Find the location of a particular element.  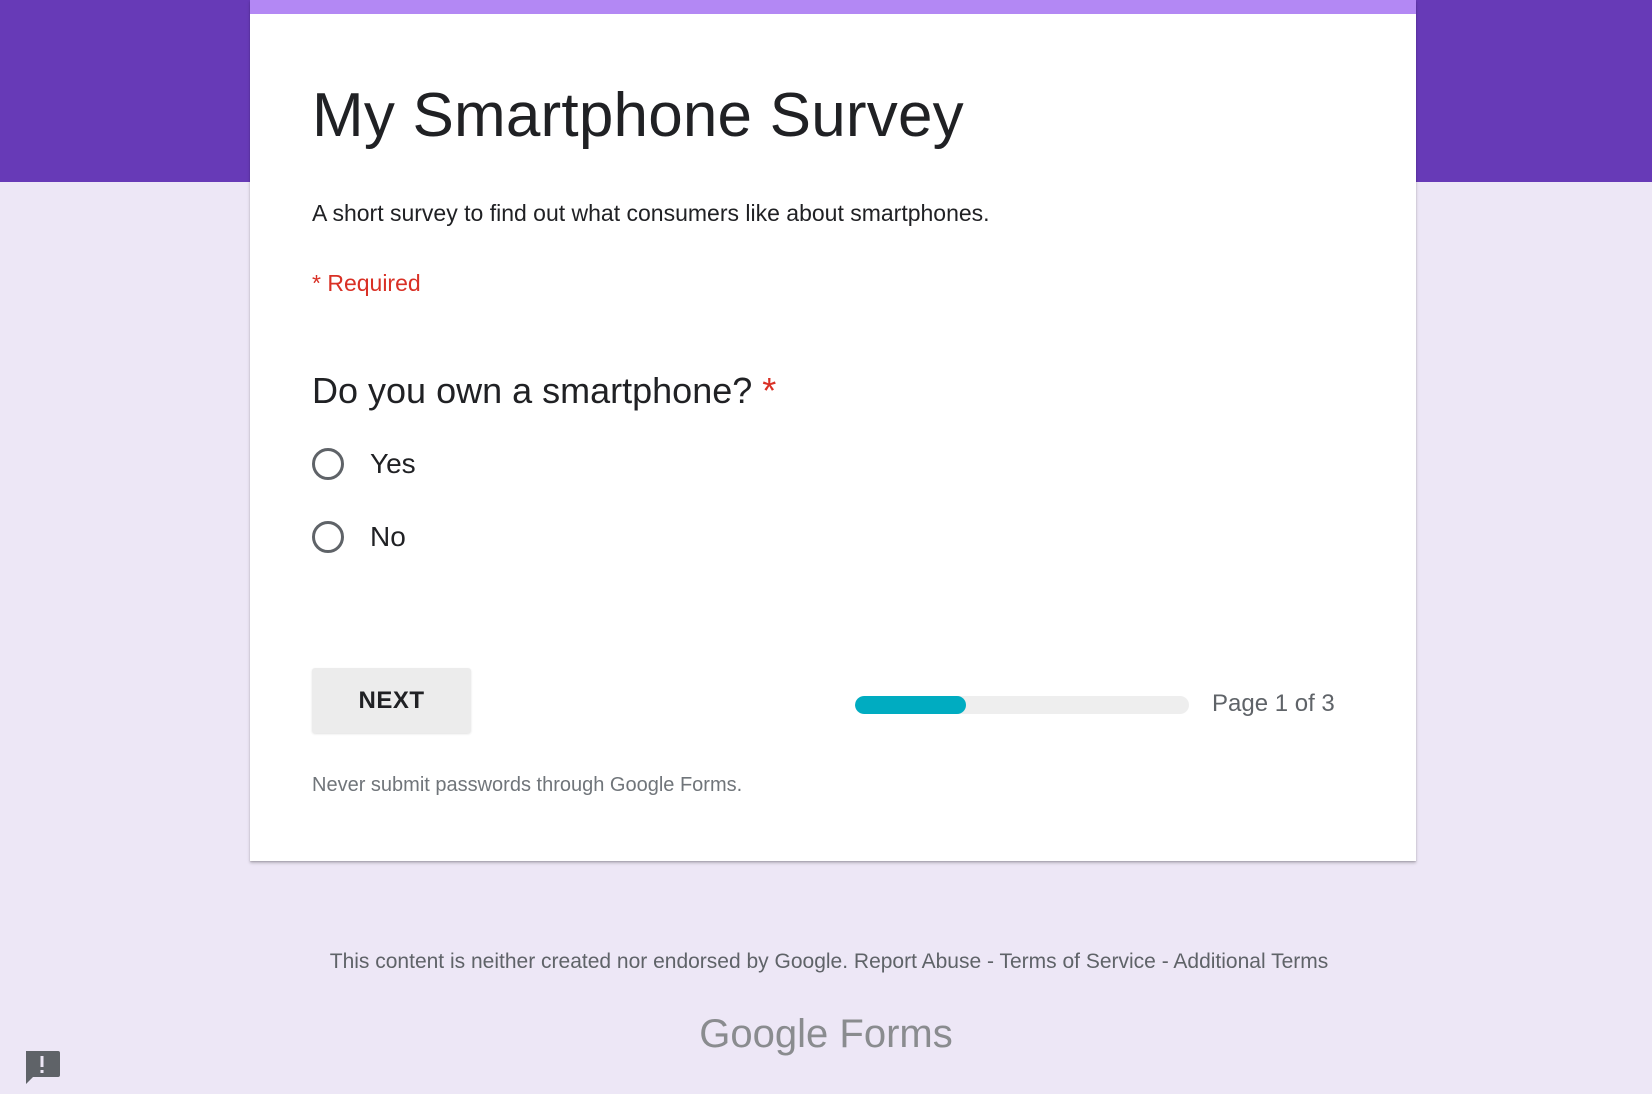

option-label-no: No is located at coordinates (388, 536).